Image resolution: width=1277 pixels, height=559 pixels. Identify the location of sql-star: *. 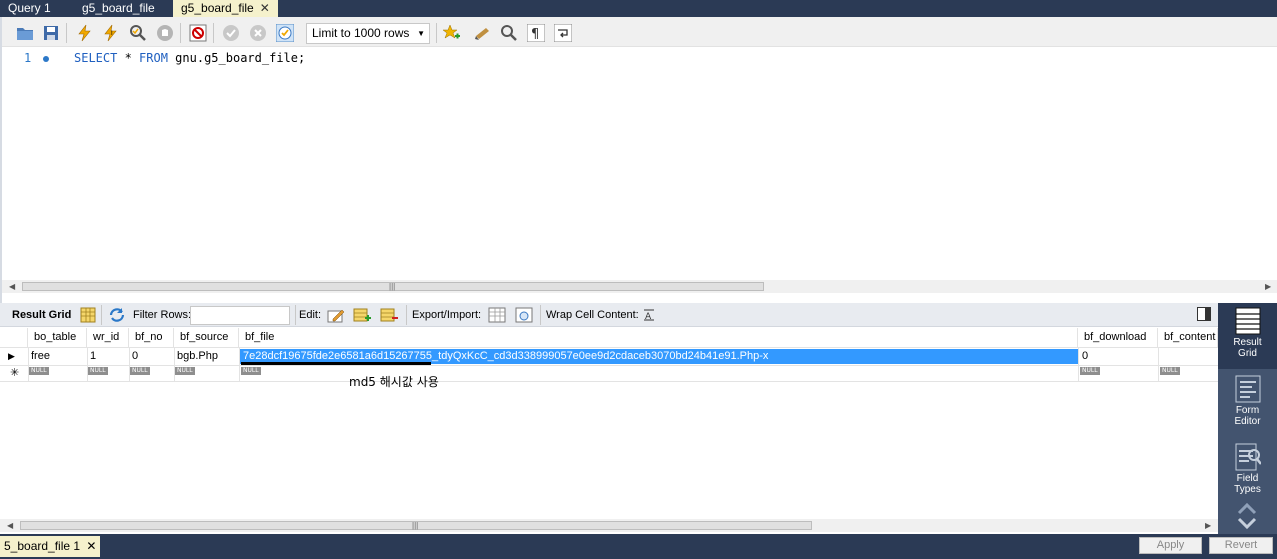
(128, 58).